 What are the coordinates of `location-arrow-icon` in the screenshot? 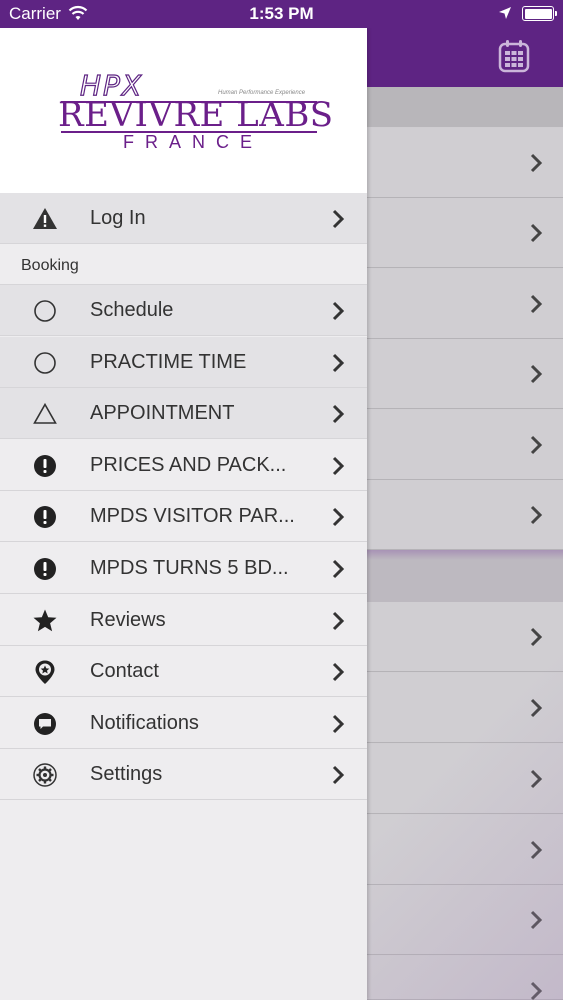 It's located at (505, 13).